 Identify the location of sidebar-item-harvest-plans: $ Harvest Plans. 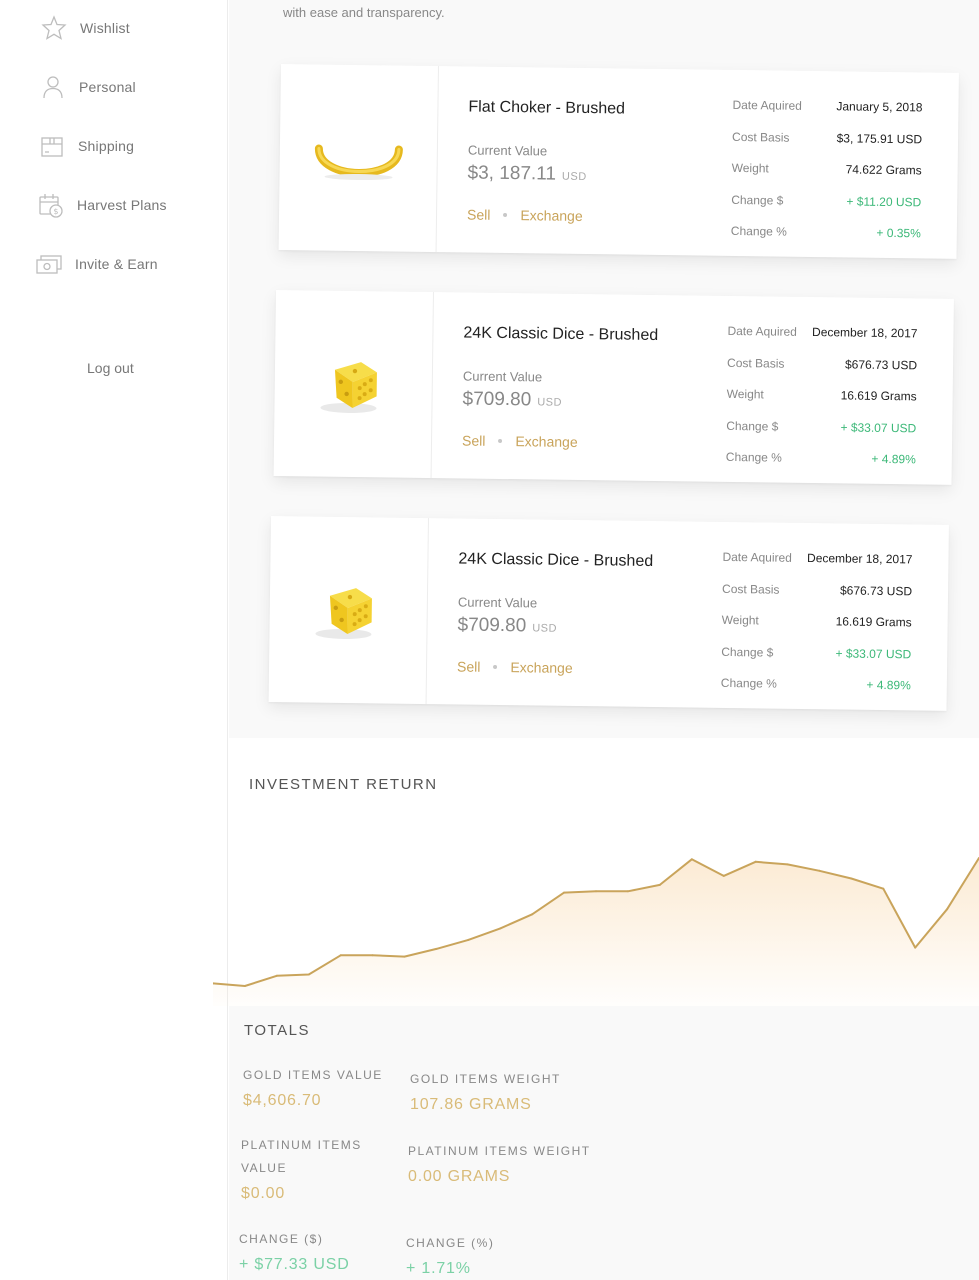
(102, 205).